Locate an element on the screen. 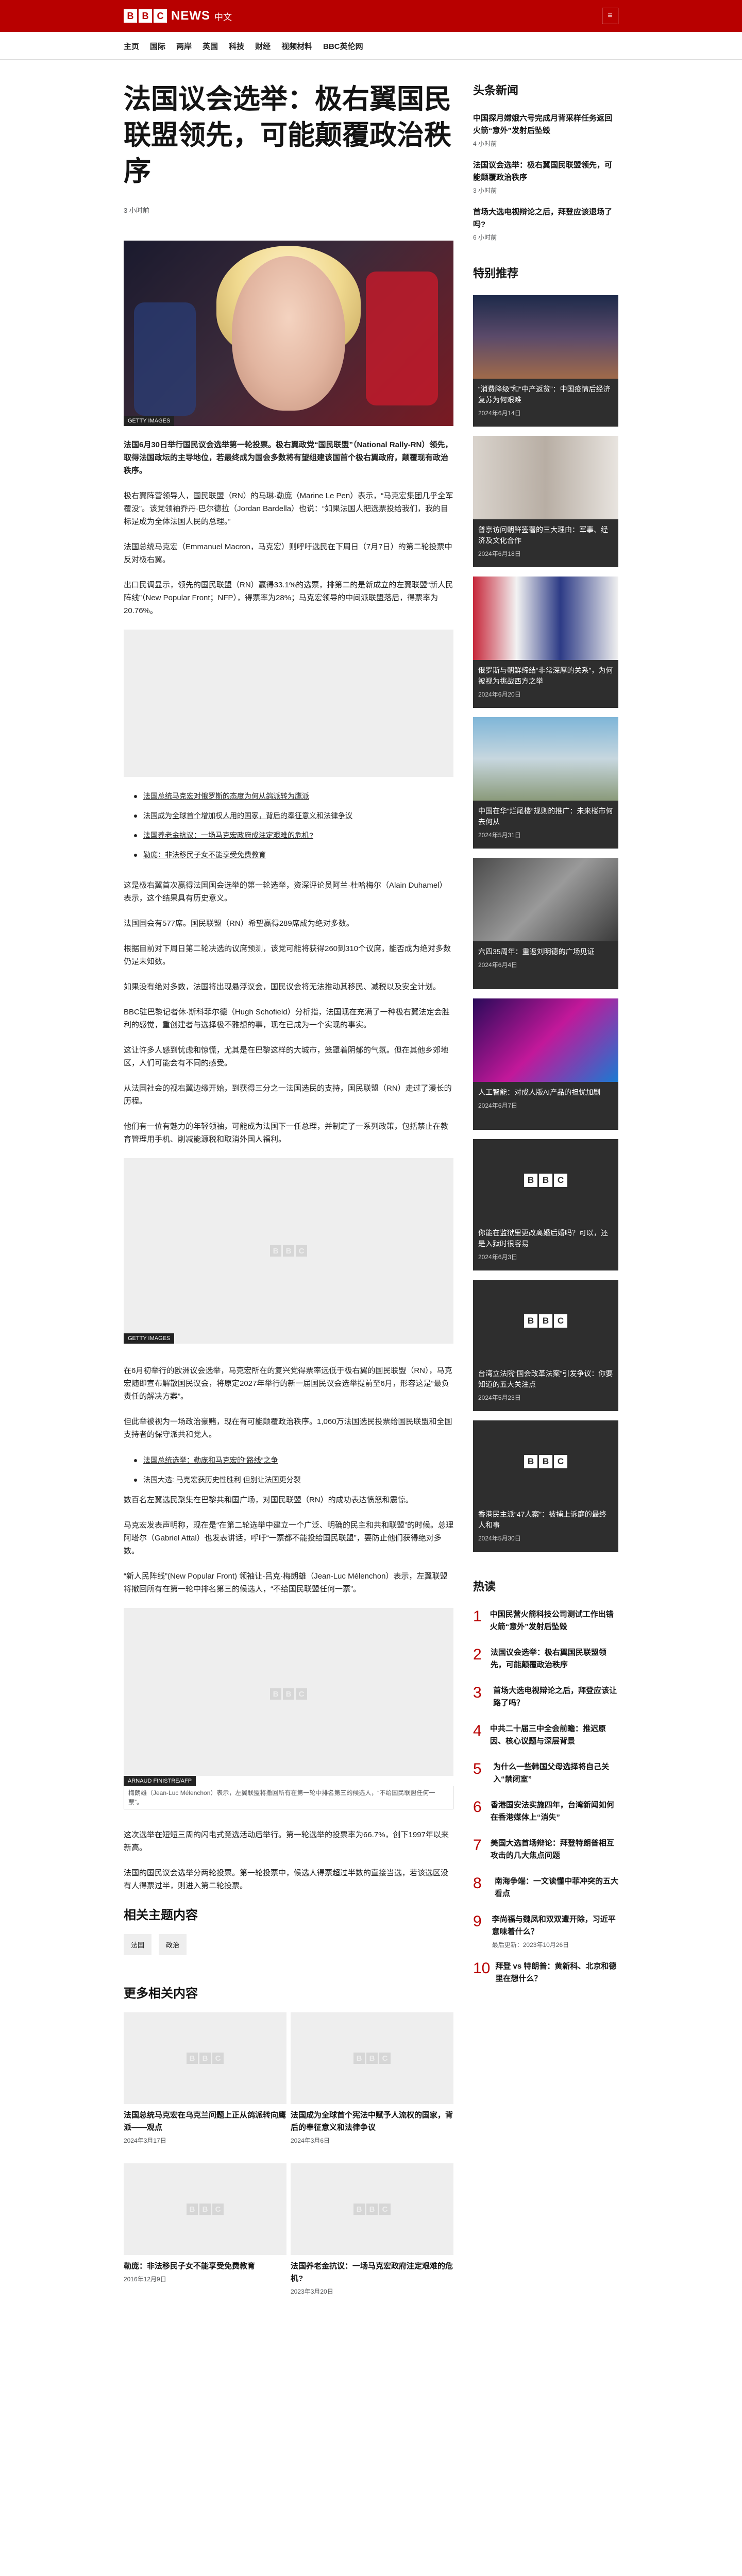 The width and height of the screenshot is (742, 2576). related-link: 法国大选: 马克宏获历史性胜利 但别让法国更分裂 is located at coordinates (222, 1480).